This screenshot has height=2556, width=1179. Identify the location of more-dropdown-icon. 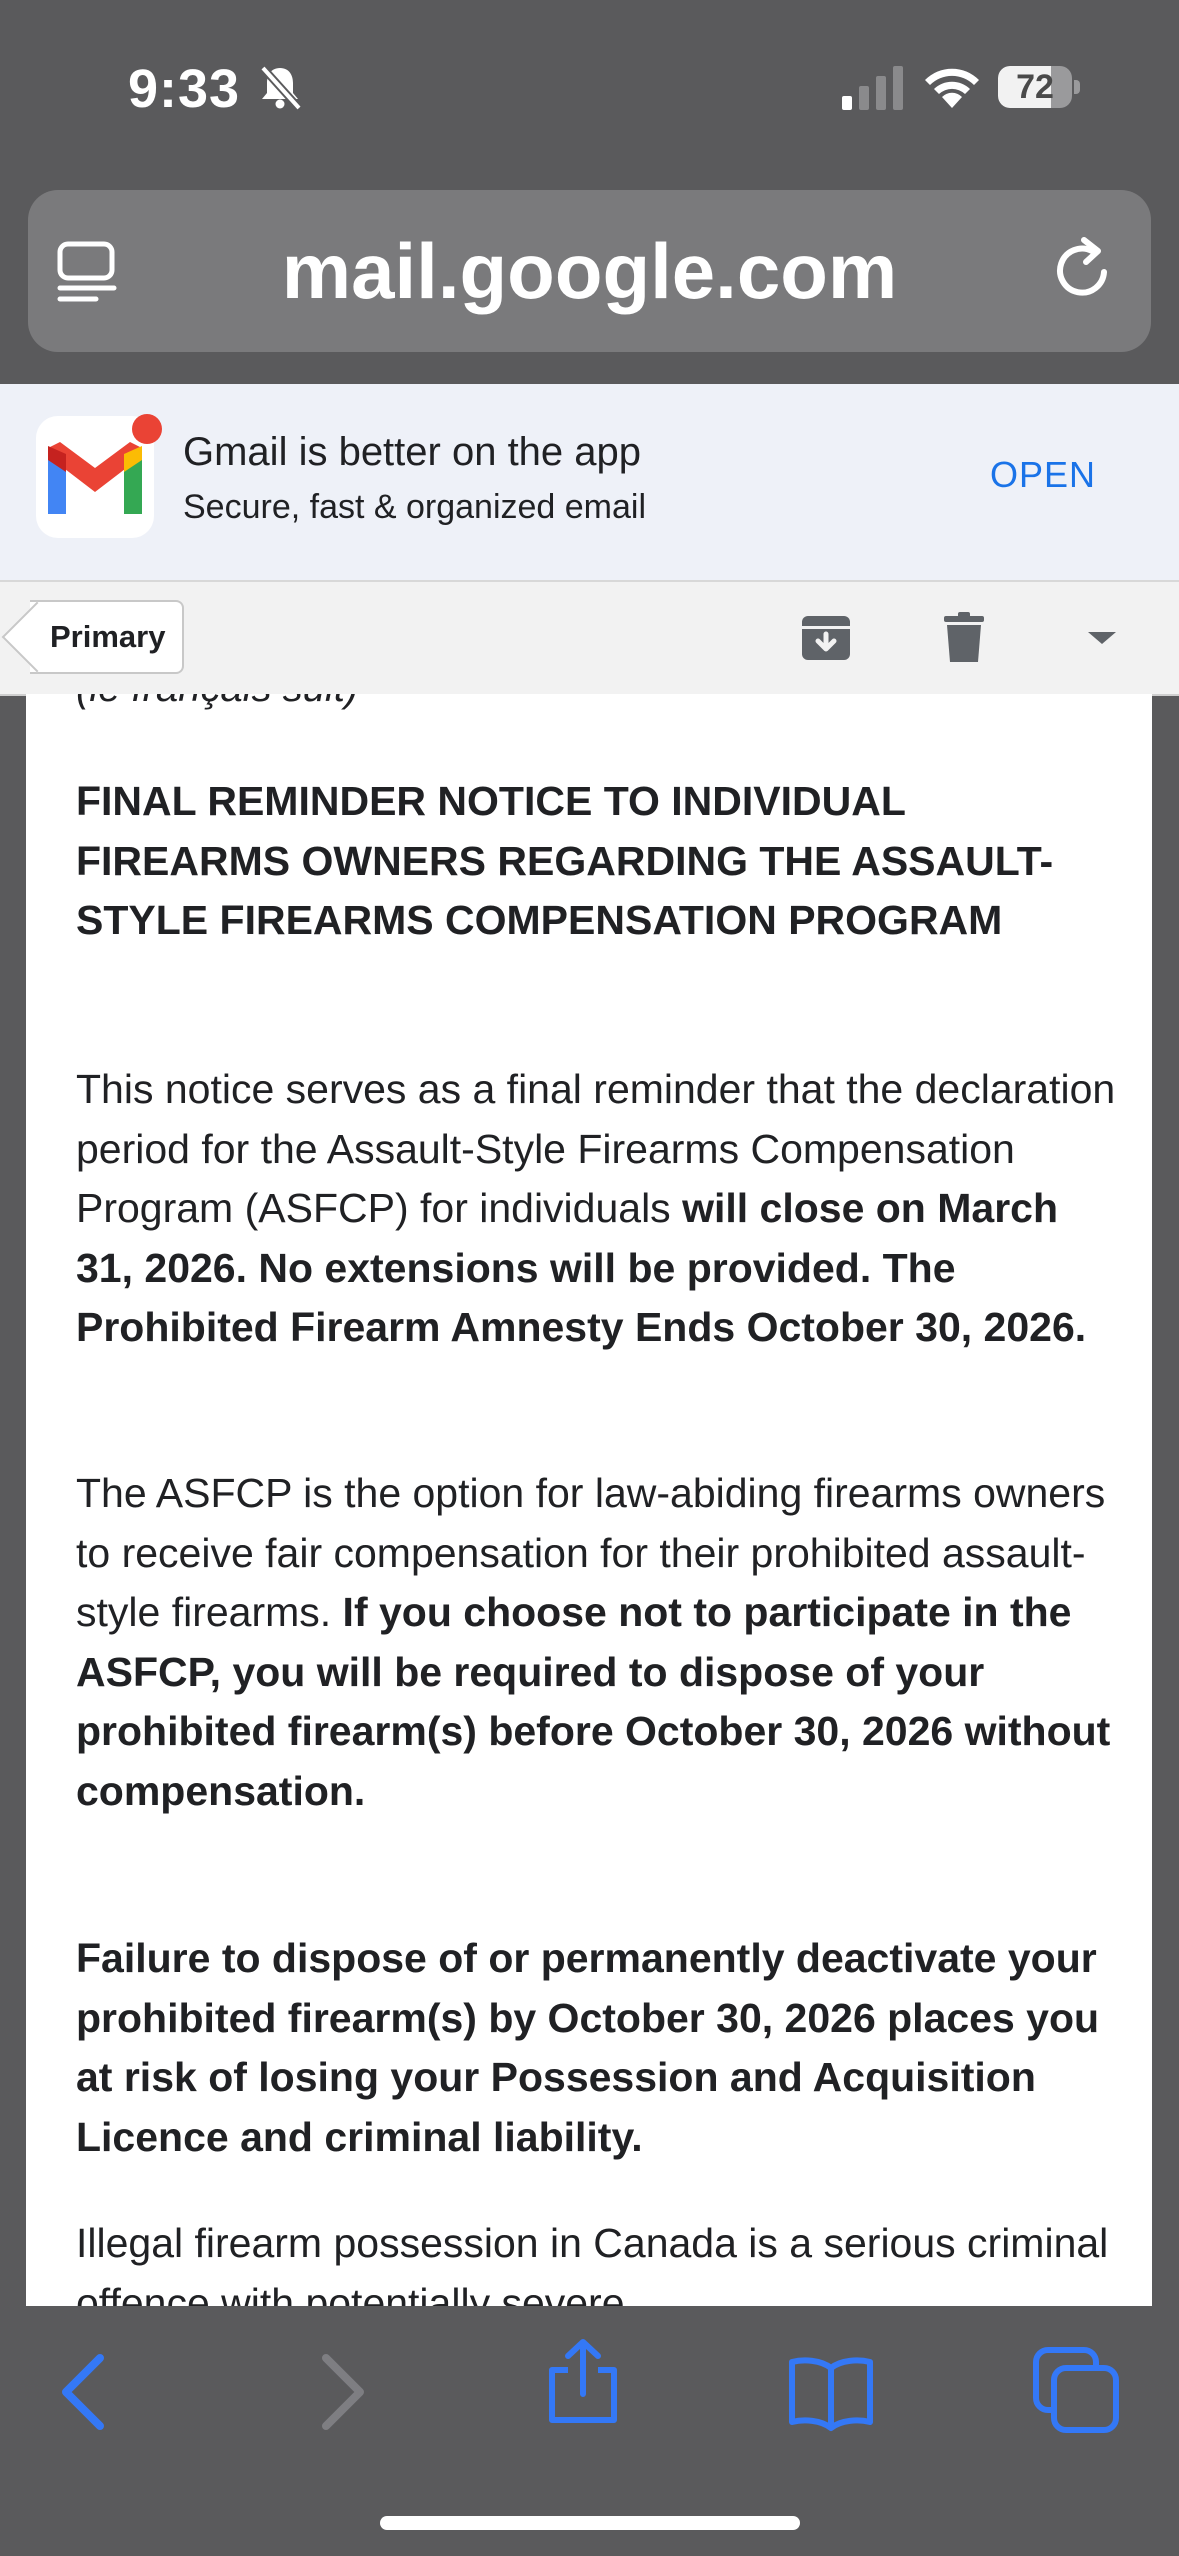
(1102, 638).